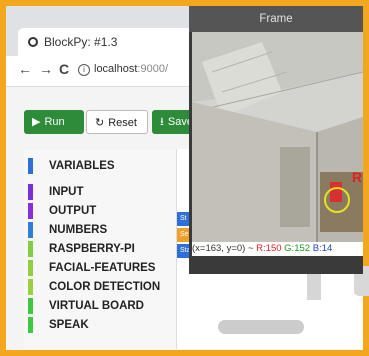 The height and width of the screenshot is (356, 369). I want to click on status-red: R:150, so click(269, 248).